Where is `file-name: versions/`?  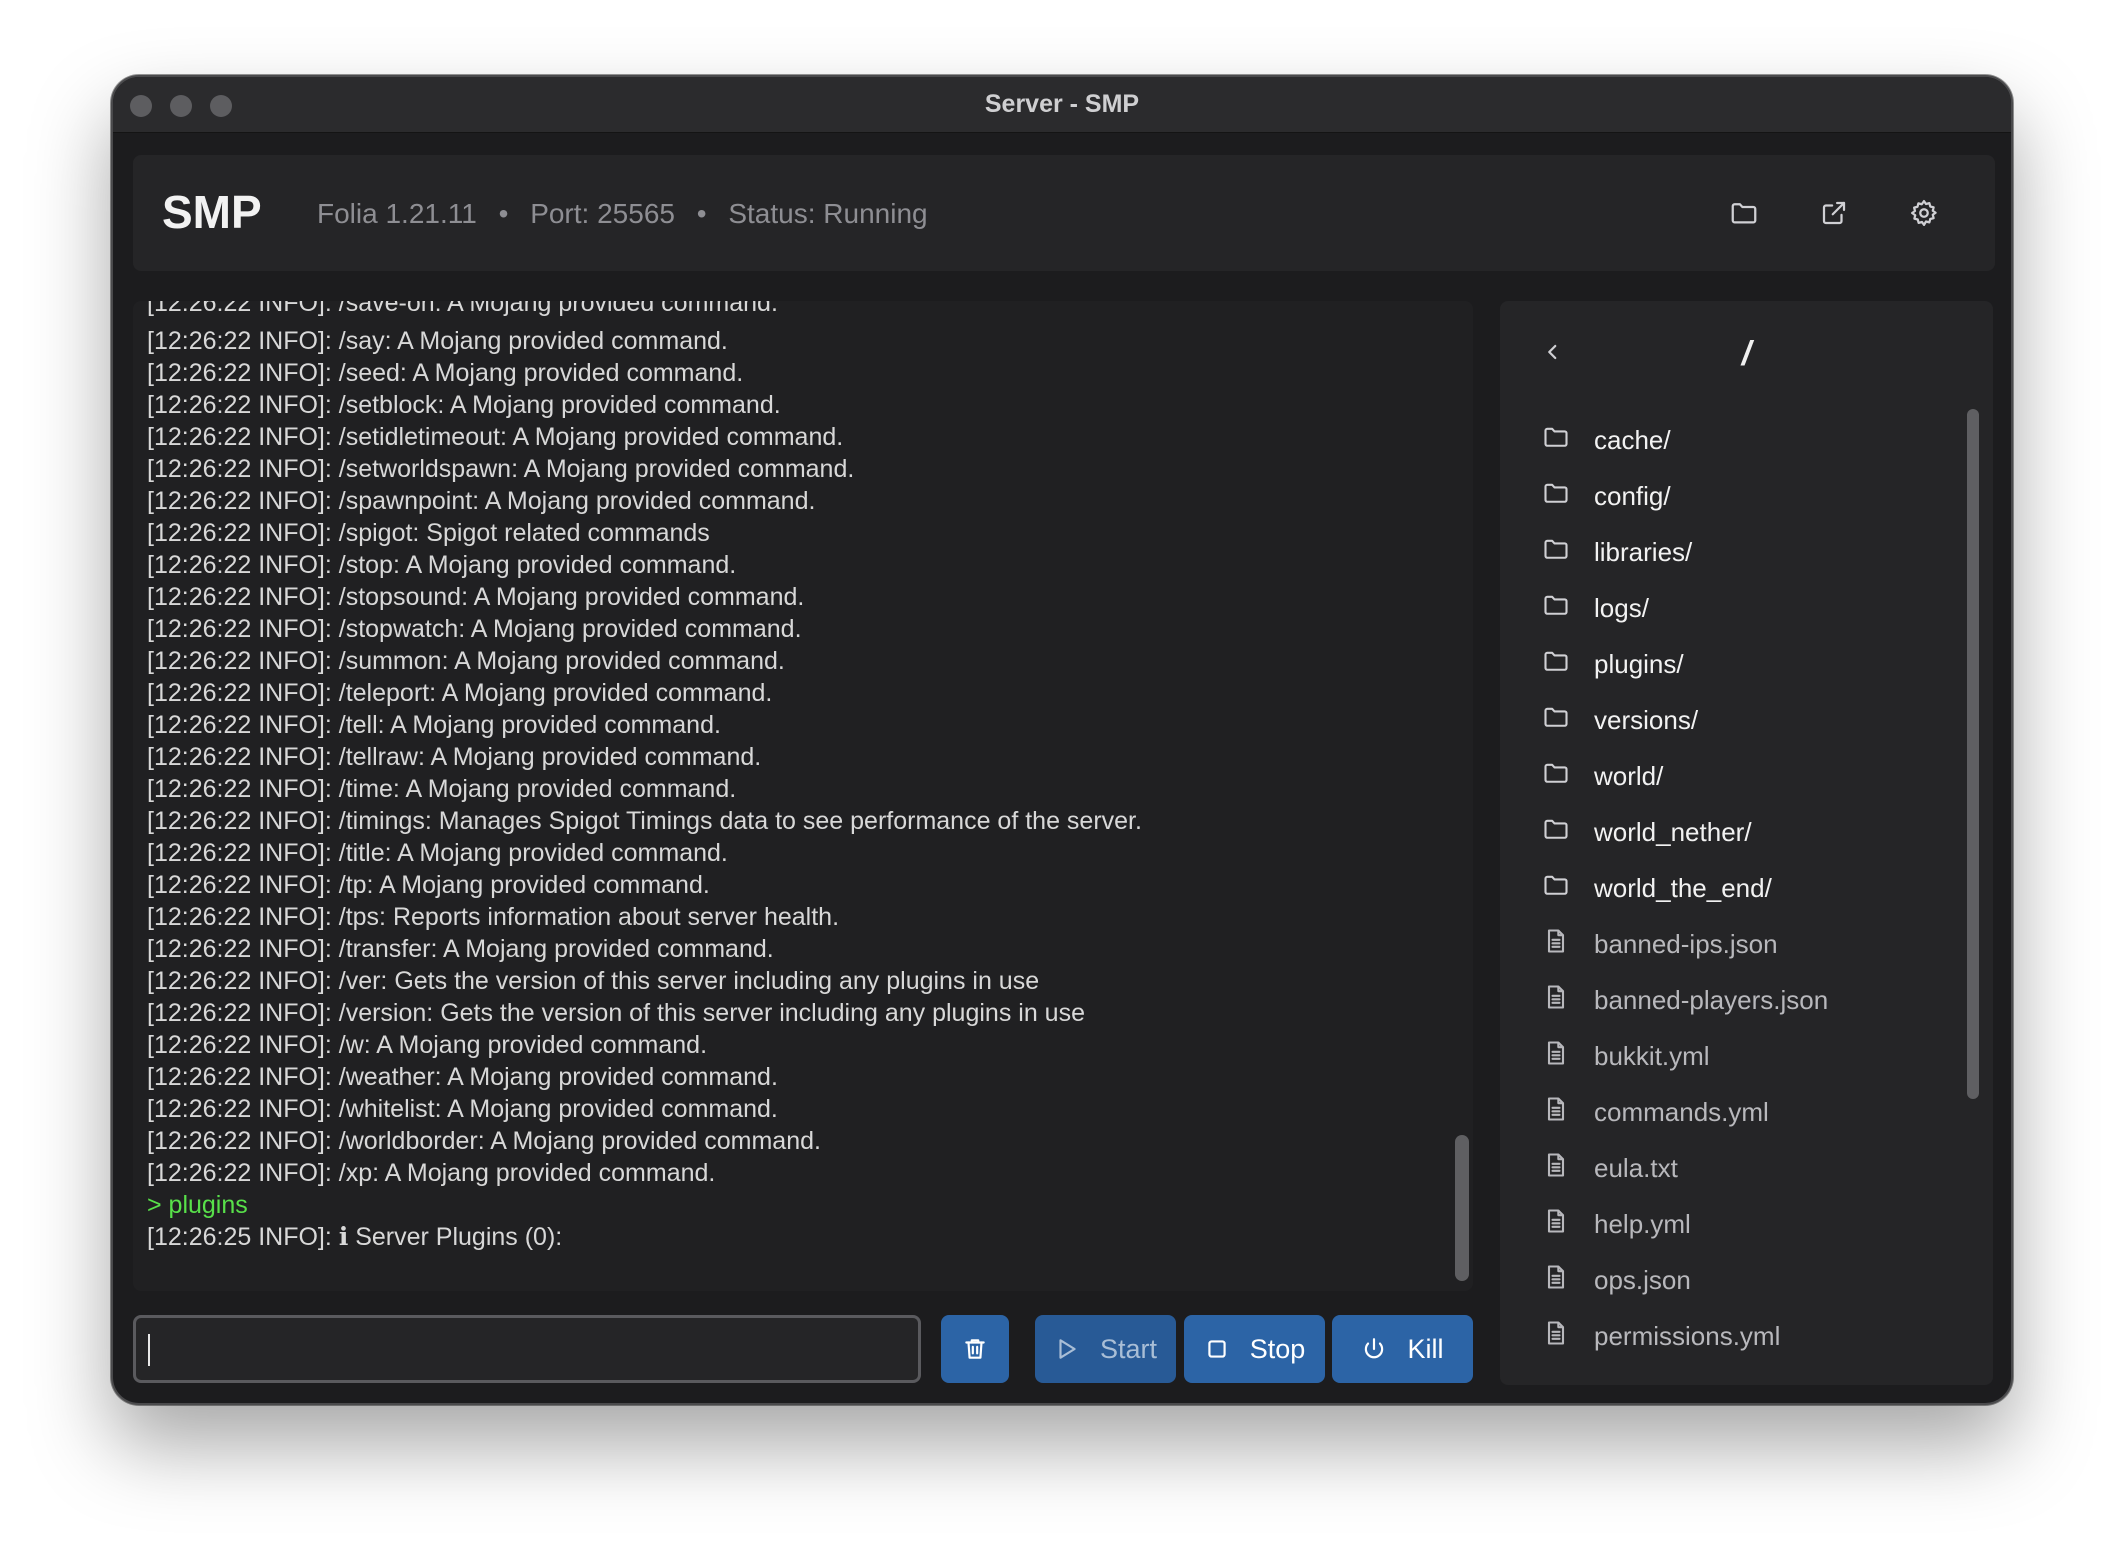 file-name: versions/ is located at coordinates (1646, 720).